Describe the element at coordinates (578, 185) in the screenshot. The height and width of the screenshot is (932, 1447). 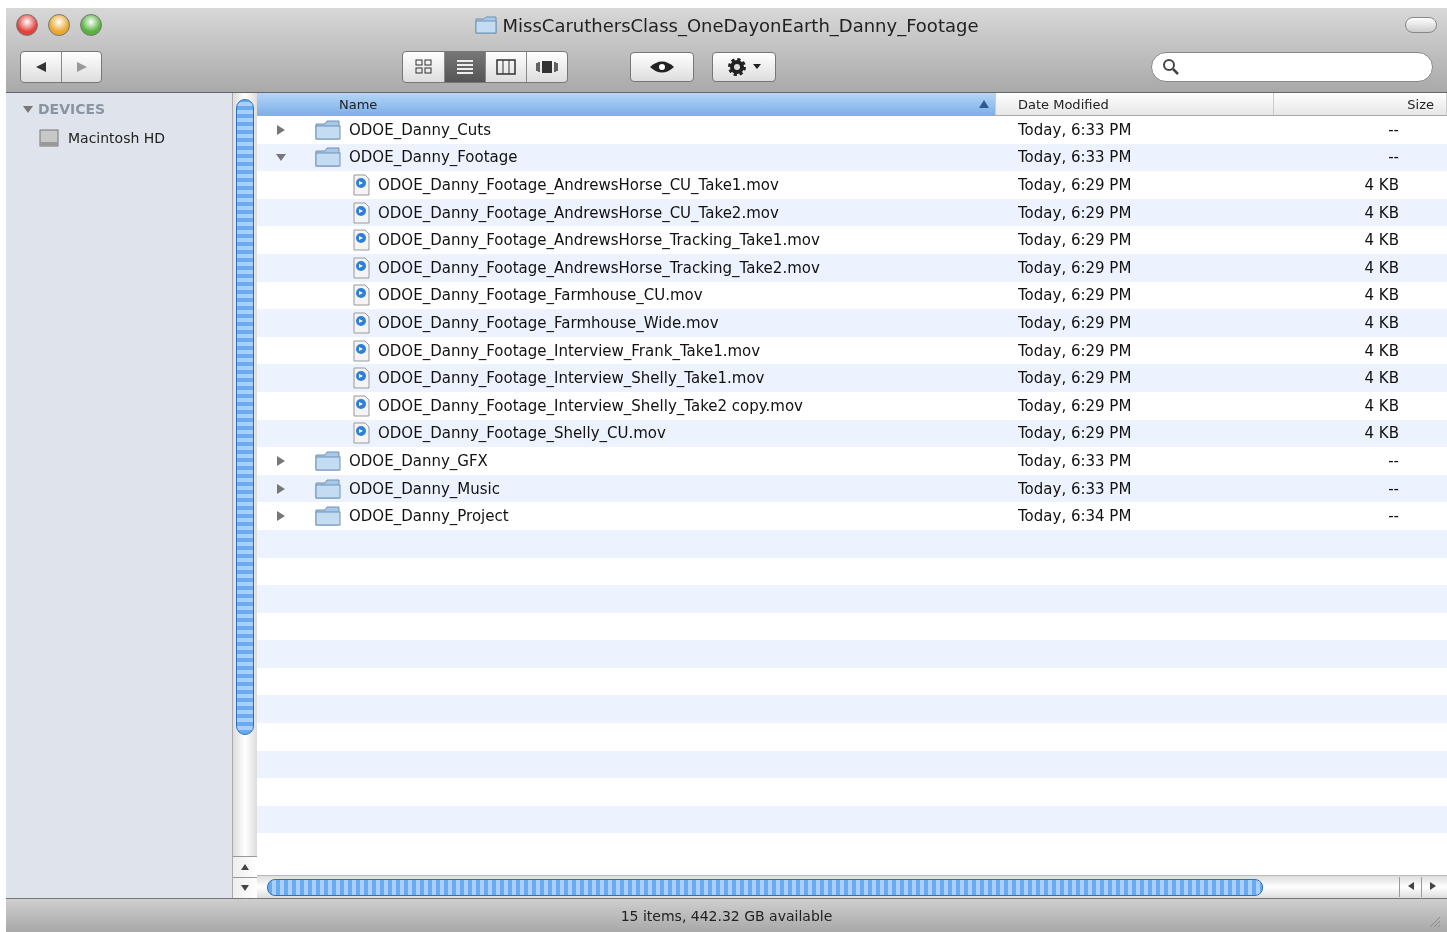
I see `file-name: ODOE_Danny_Footage_AndrewsHorse_CU_Take1.mov` at that location.